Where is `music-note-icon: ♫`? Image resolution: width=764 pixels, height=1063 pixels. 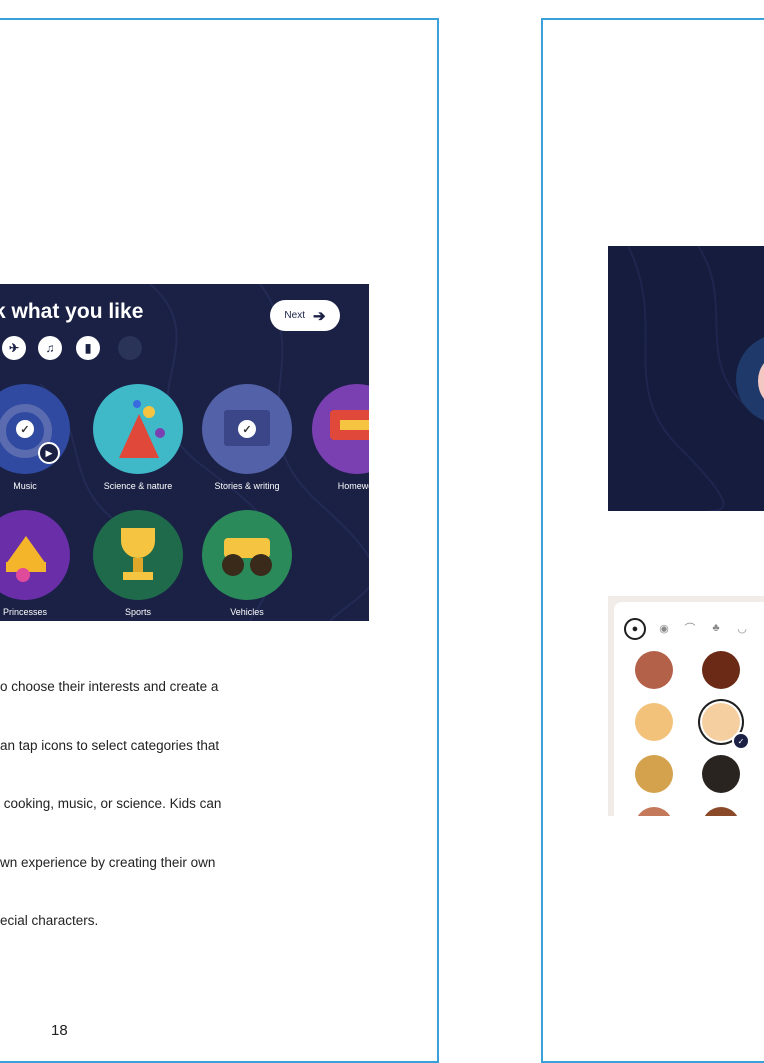
music-note-icon: ♫ is located at coordinates (50, 348).